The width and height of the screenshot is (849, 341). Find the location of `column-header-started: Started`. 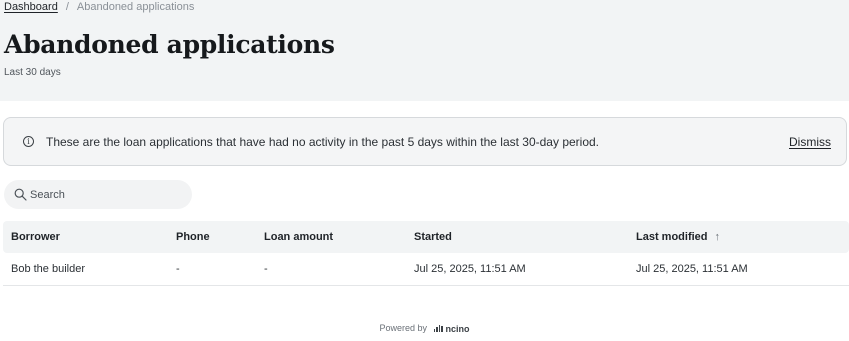

column-header-started: Started is located at coordinates (433, 237).